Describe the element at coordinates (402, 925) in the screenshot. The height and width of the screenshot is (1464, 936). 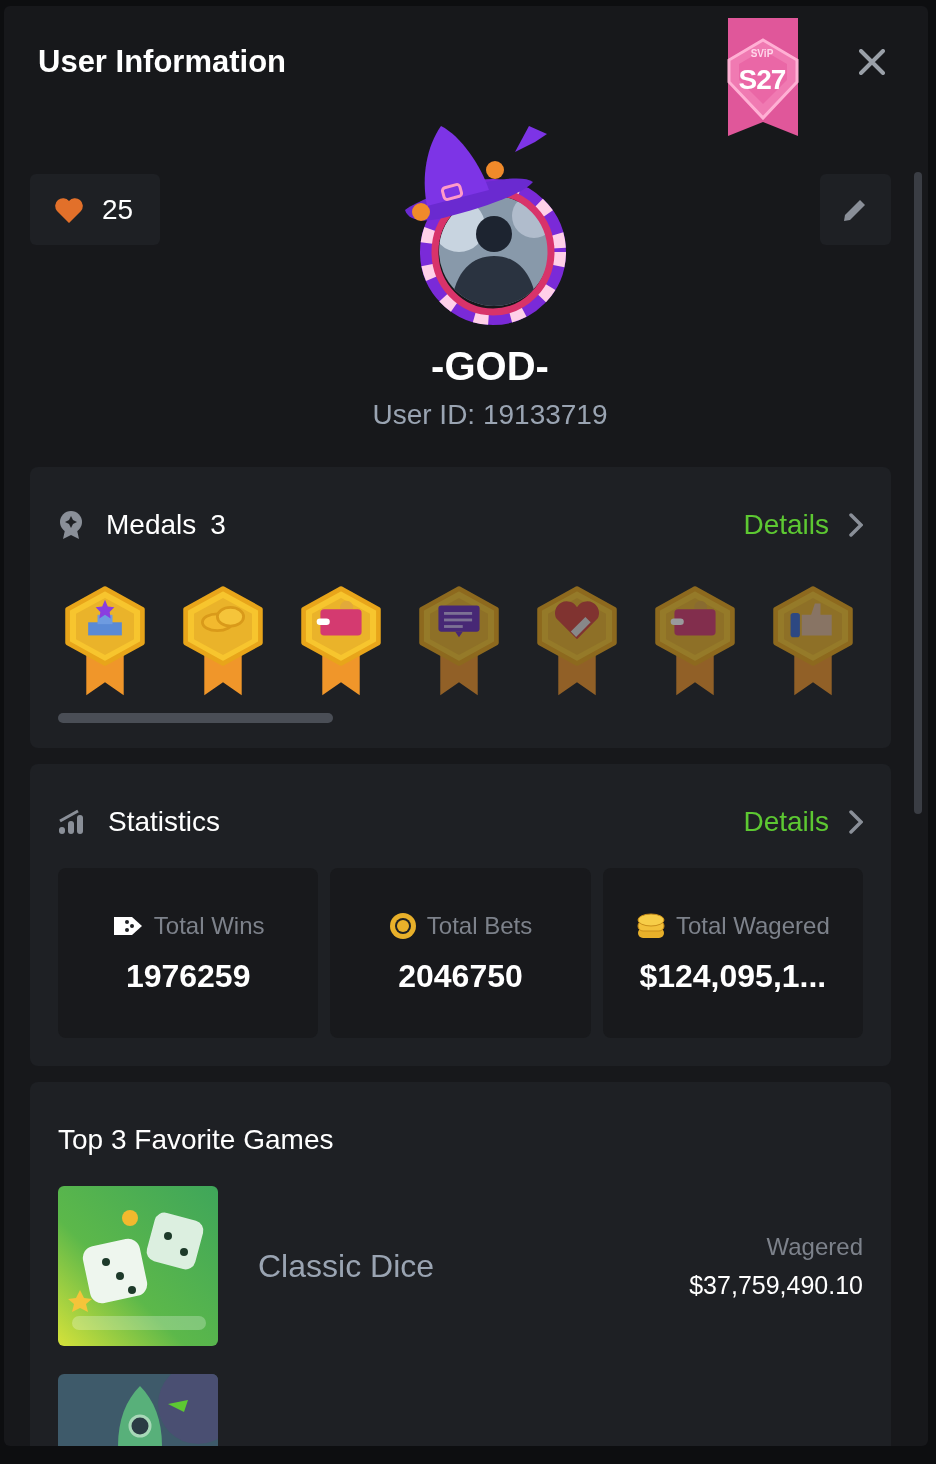
I see `coin-icon` at that location.